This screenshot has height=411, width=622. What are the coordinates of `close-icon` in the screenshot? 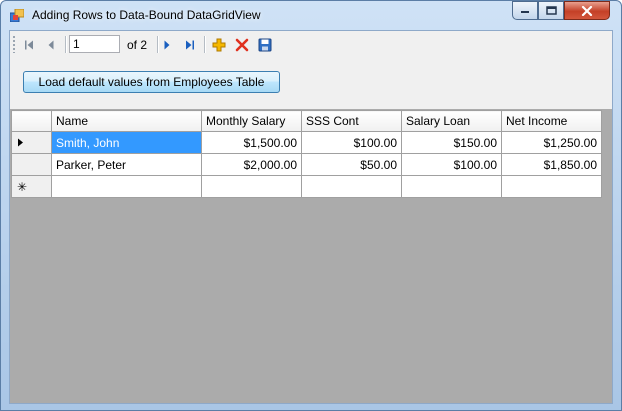 It's located at (587, 10).